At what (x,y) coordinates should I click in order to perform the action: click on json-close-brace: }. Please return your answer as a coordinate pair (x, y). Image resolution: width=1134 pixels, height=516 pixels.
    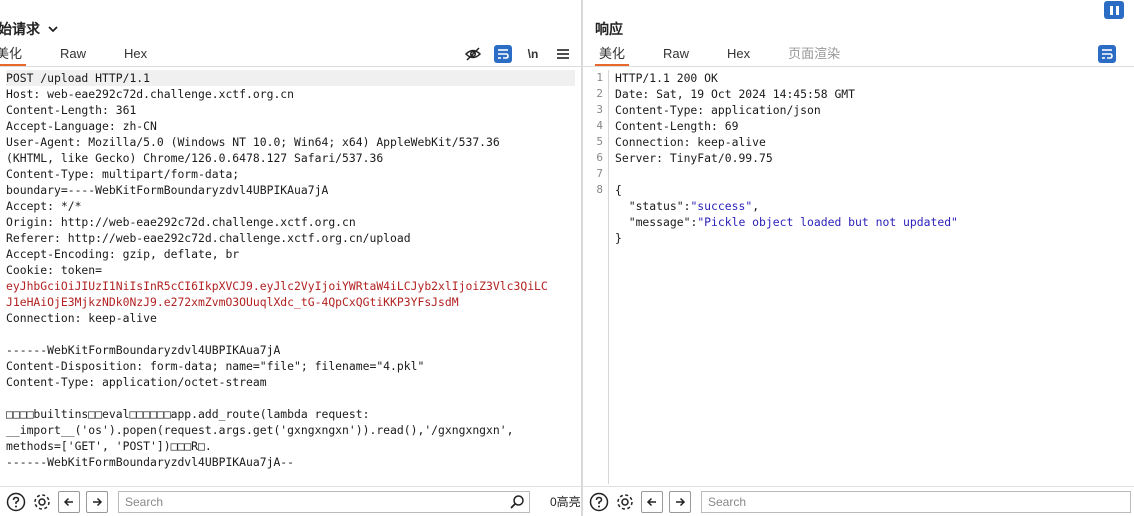
    Looking at the image, I should click on (618, 238).